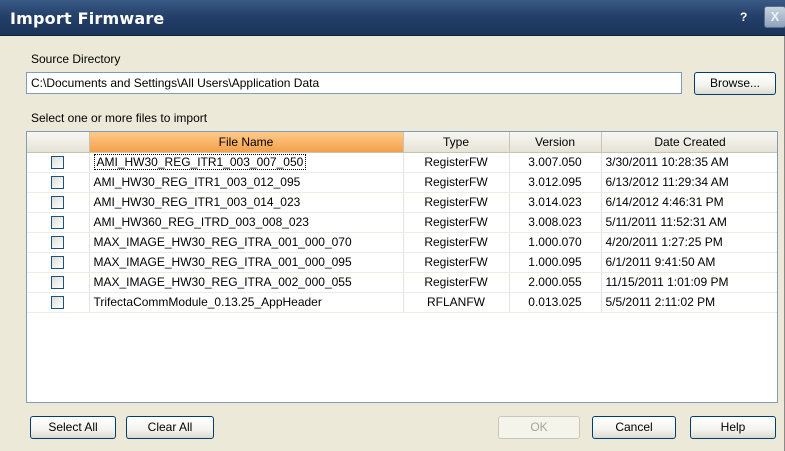 This screenshot has height=451, width=785. Describe the element at coordinates (222, 242) in the screenshot. I see `file-name-text: MAX_IMAGE_HW30_REG_ITRA_001_000_070` at that location.